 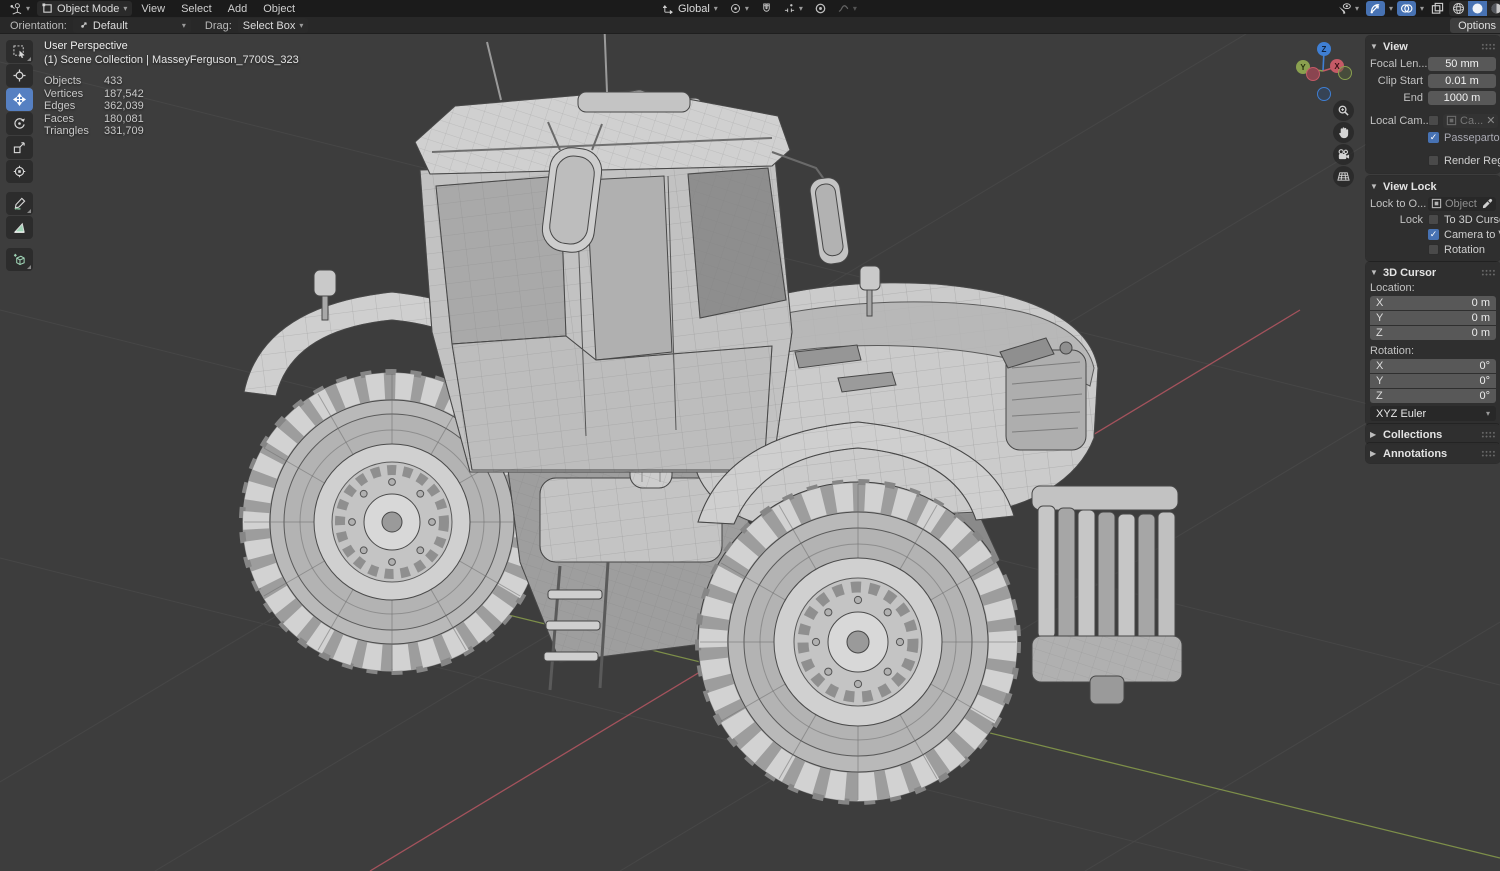 What do you see at coordinates (1328, 72) in the screenshot?
I see `navigation-gizmo: Z Y X` at bounding box center [1328, 72].